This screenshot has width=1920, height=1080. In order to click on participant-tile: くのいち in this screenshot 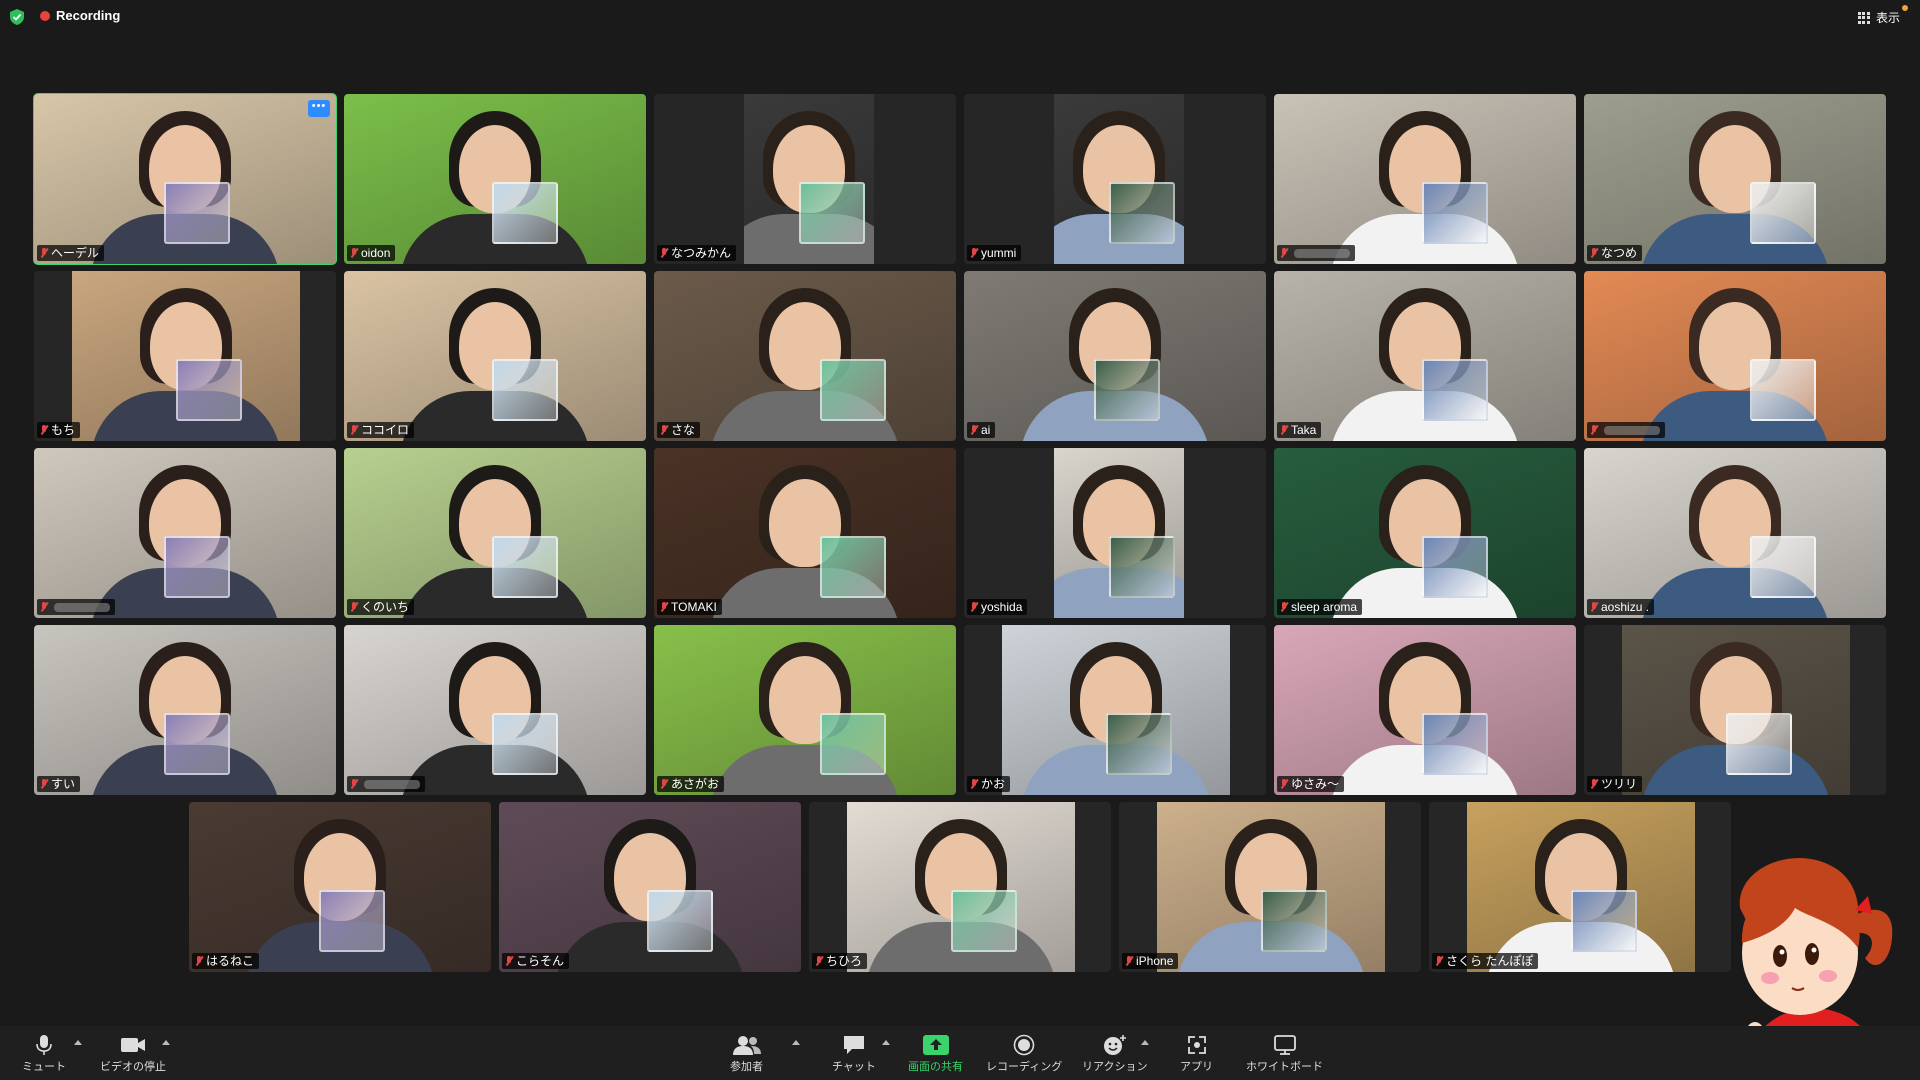, I will do `click(495, 533)`.